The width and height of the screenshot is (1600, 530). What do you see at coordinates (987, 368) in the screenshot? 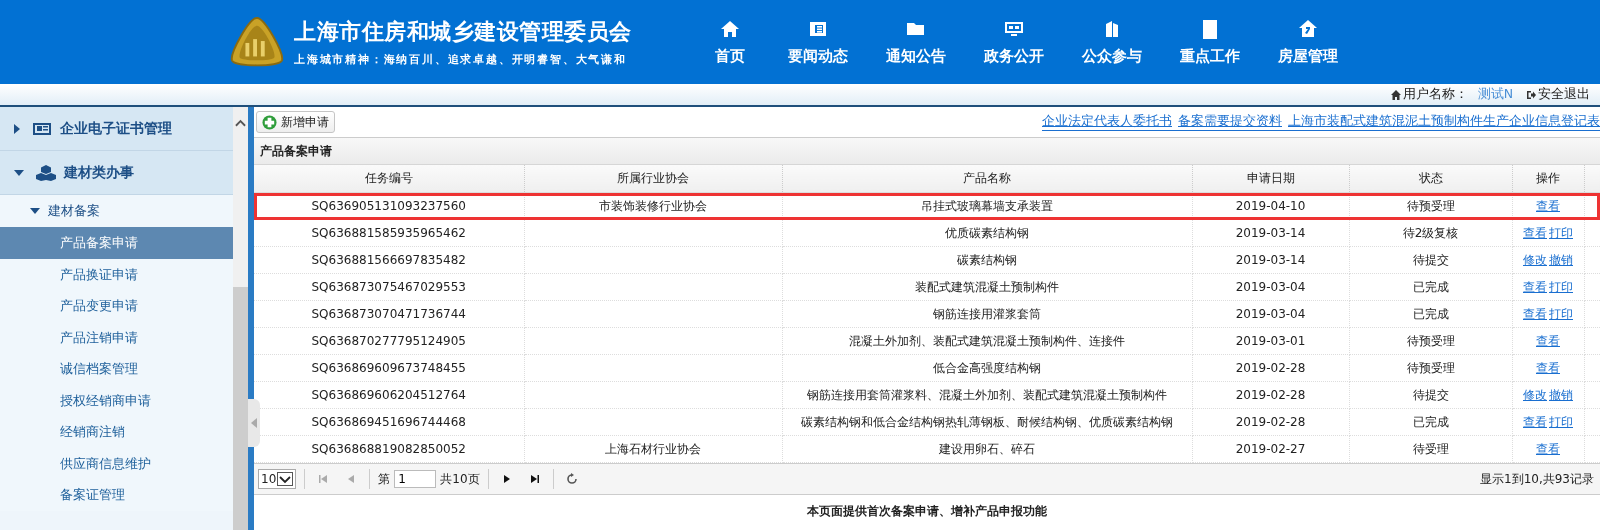
I see `table-cell: 低合金高强度结构钢` at bounding box center [987, 368].